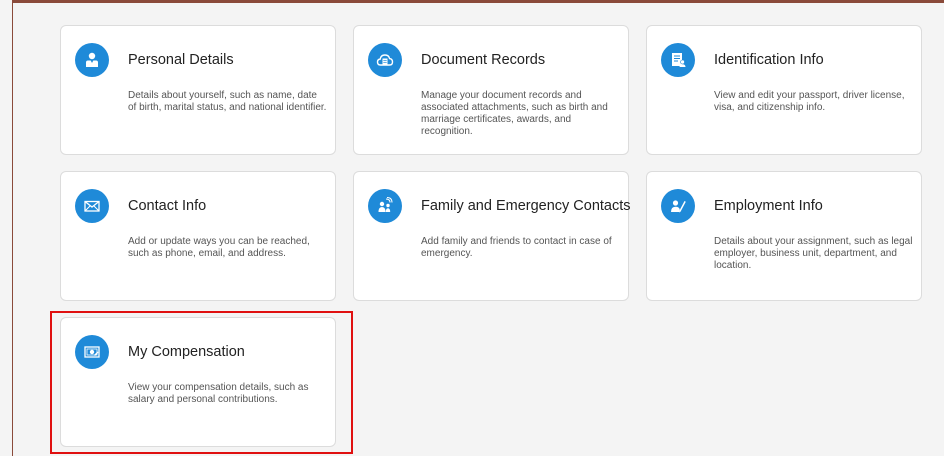  What do you see at coordinates (181, 60) in the screenshot?
I see `tile-title: Personal Details` at bounding box center [181, 60].